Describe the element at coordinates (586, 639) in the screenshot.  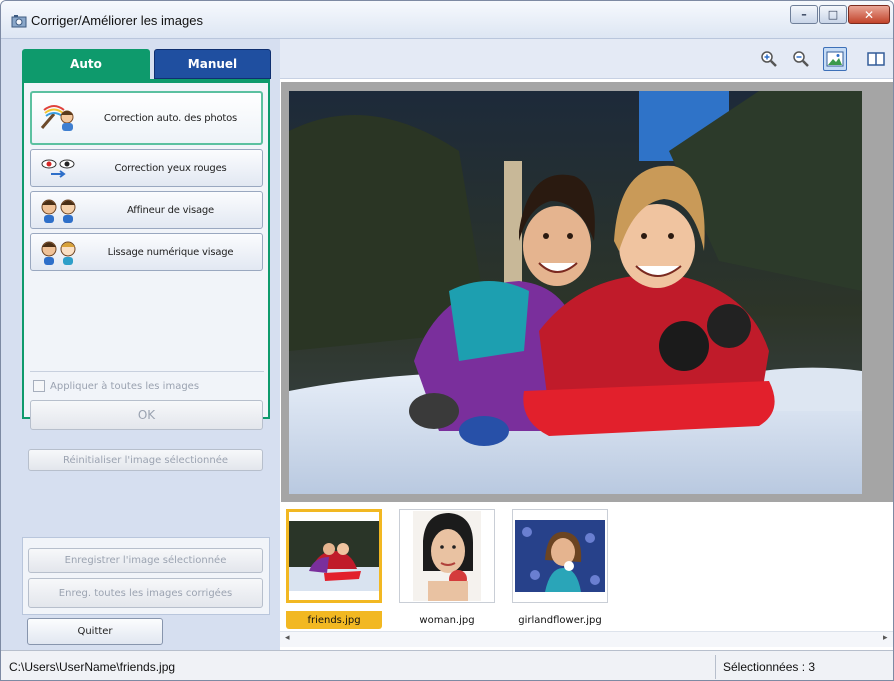
I see `thumbnail-scrollbar: ◂ ▸` at that location.